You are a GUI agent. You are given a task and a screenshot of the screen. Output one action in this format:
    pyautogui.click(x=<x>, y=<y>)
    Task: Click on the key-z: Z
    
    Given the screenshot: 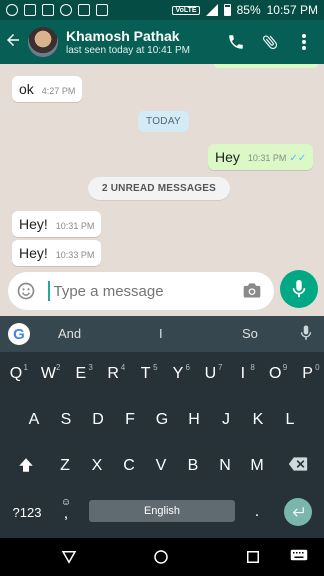 What is the action you would take?
    pyautogui.click(x=65, y=466)
    